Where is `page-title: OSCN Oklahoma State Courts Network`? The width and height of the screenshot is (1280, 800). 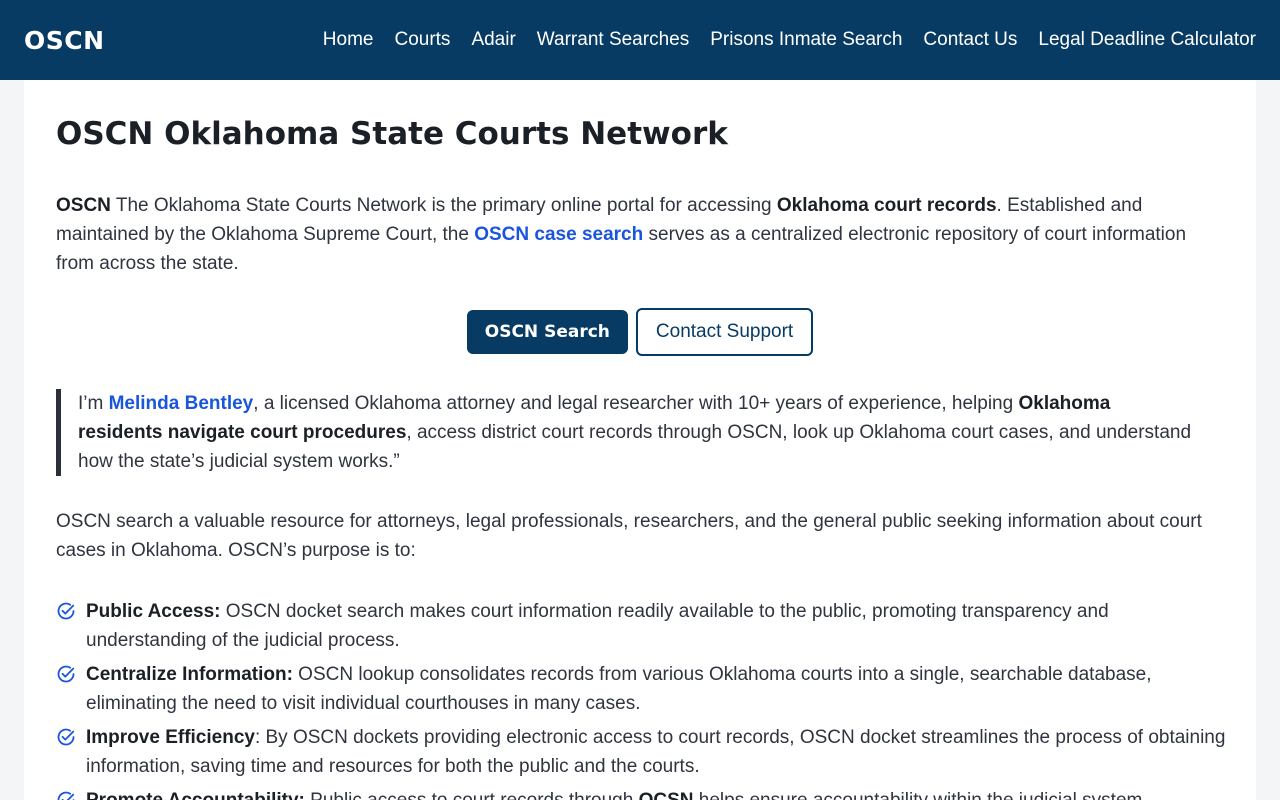 page-title: OSCN Oklahoma State Courts Network is located at coordinates (392, 134).